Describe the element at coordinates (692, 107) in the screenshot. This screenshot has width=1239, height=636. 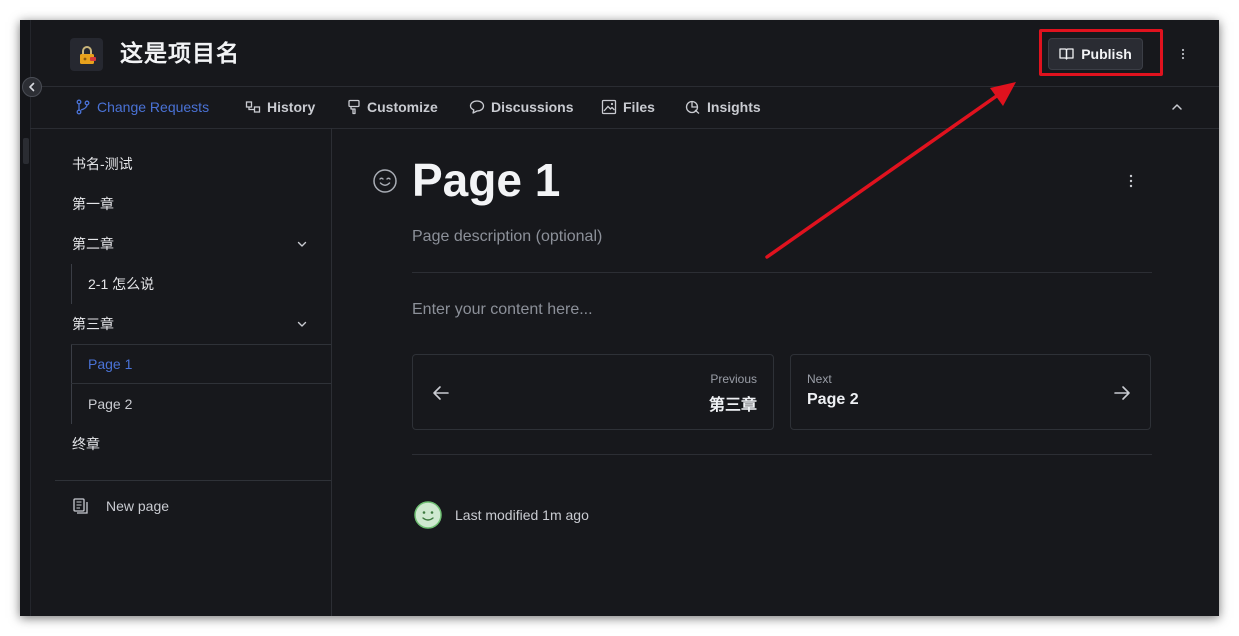
I see `insights-icon` at that location.